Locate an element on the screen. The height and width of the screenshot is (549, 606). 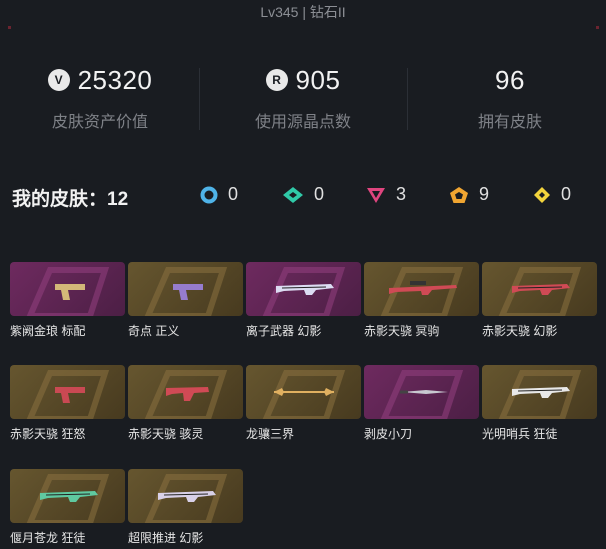
premium-tier-icon is located at coordinates (376, 195).